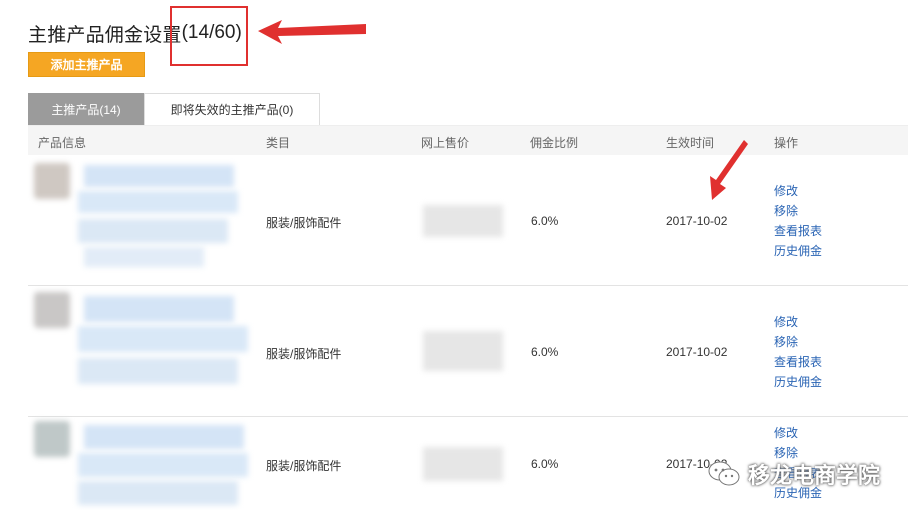 Image resolution: width=908 pixels, height=510 pixels. I want to click on col-header-price: 网上售价, so click(445, 143).